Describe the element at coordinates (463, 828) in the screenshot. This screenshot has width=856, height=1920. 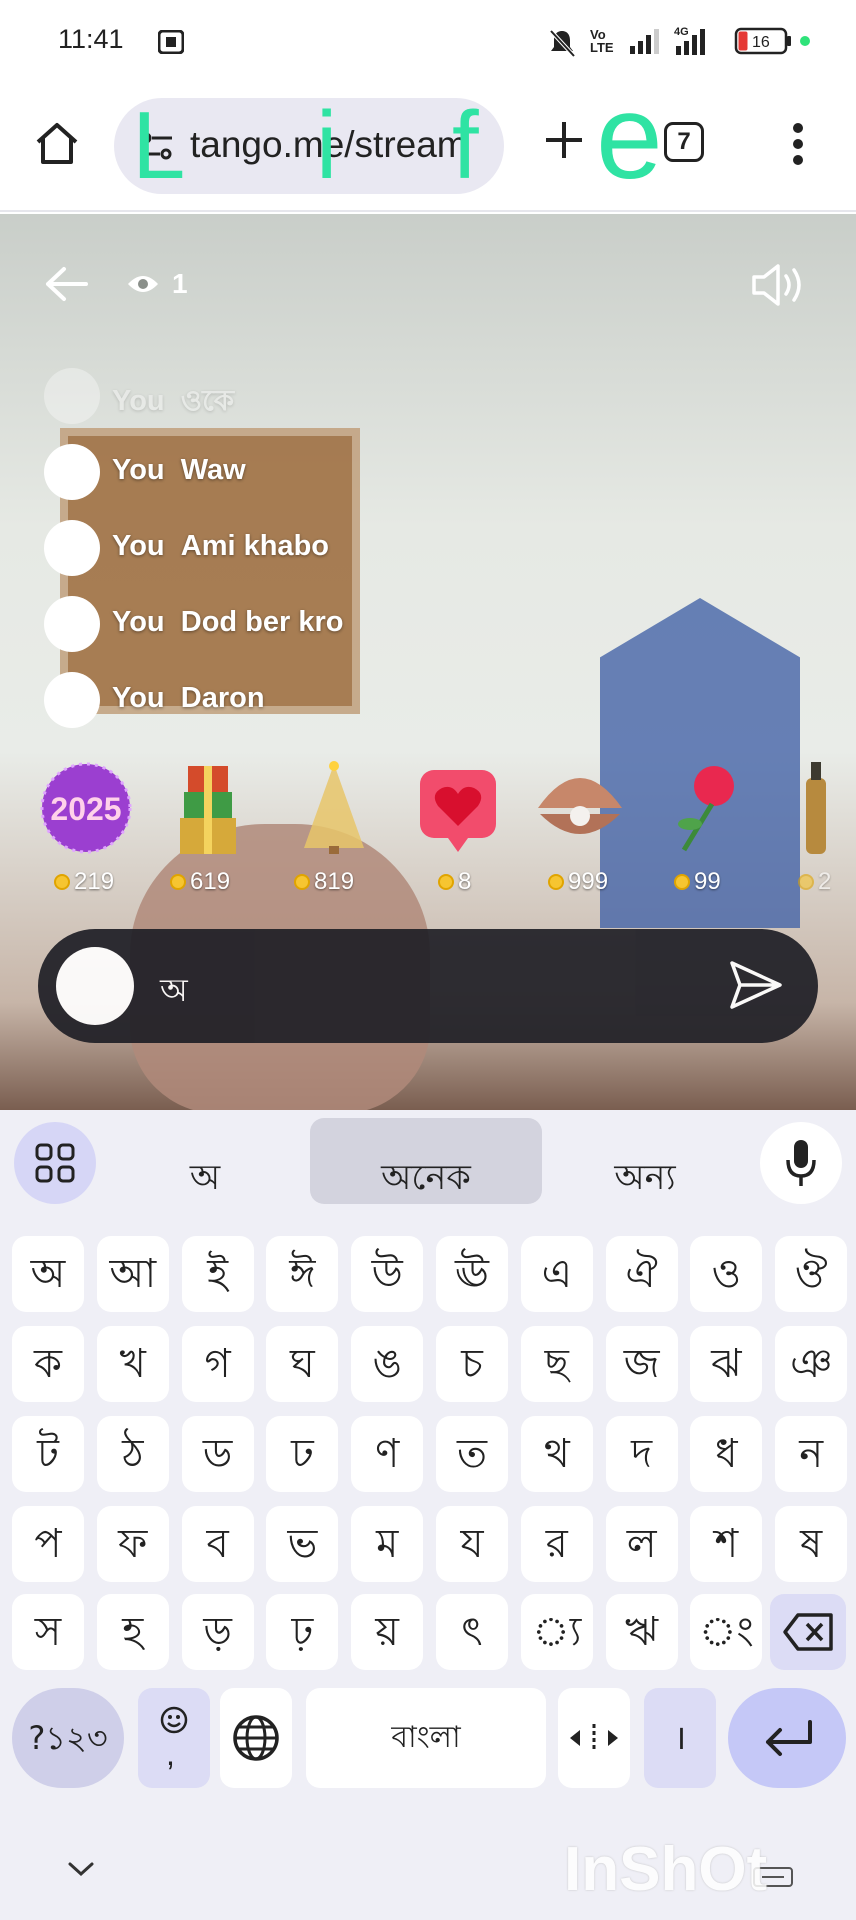
I see `gift-heart: 8` at that location.